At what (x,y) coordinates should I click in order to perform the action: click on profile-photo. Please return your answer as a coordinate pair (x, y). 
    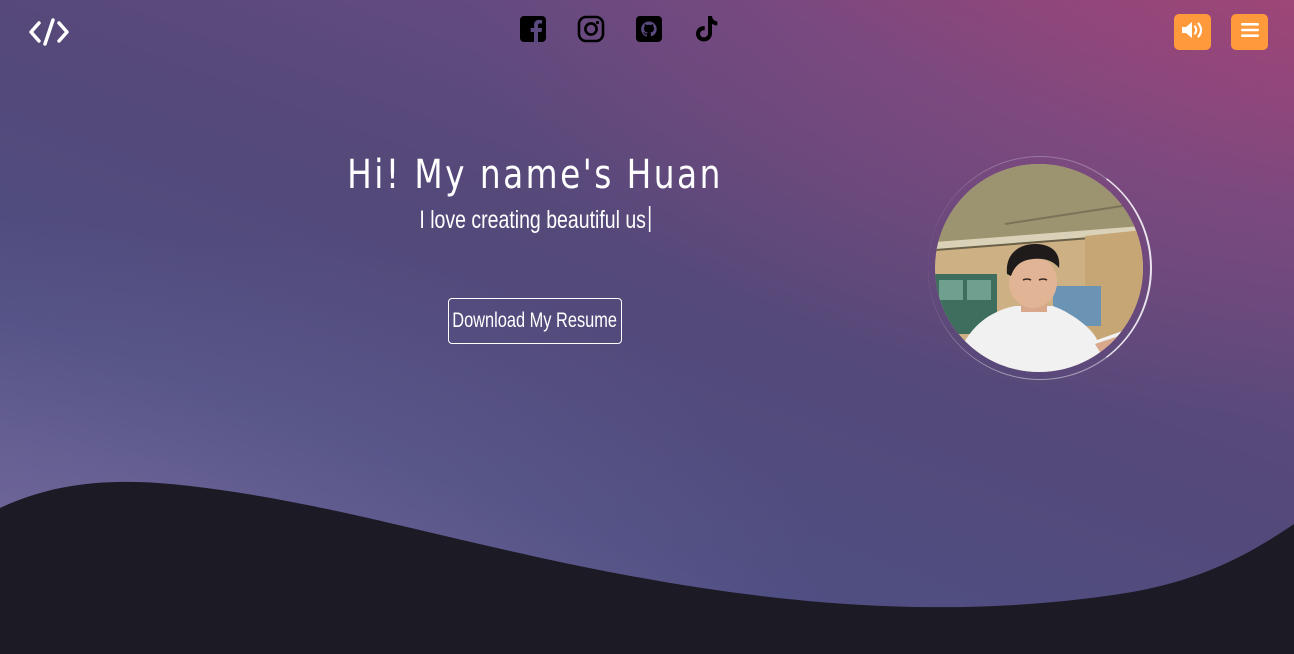
    Looking at the image, I should click on (1039, 268).